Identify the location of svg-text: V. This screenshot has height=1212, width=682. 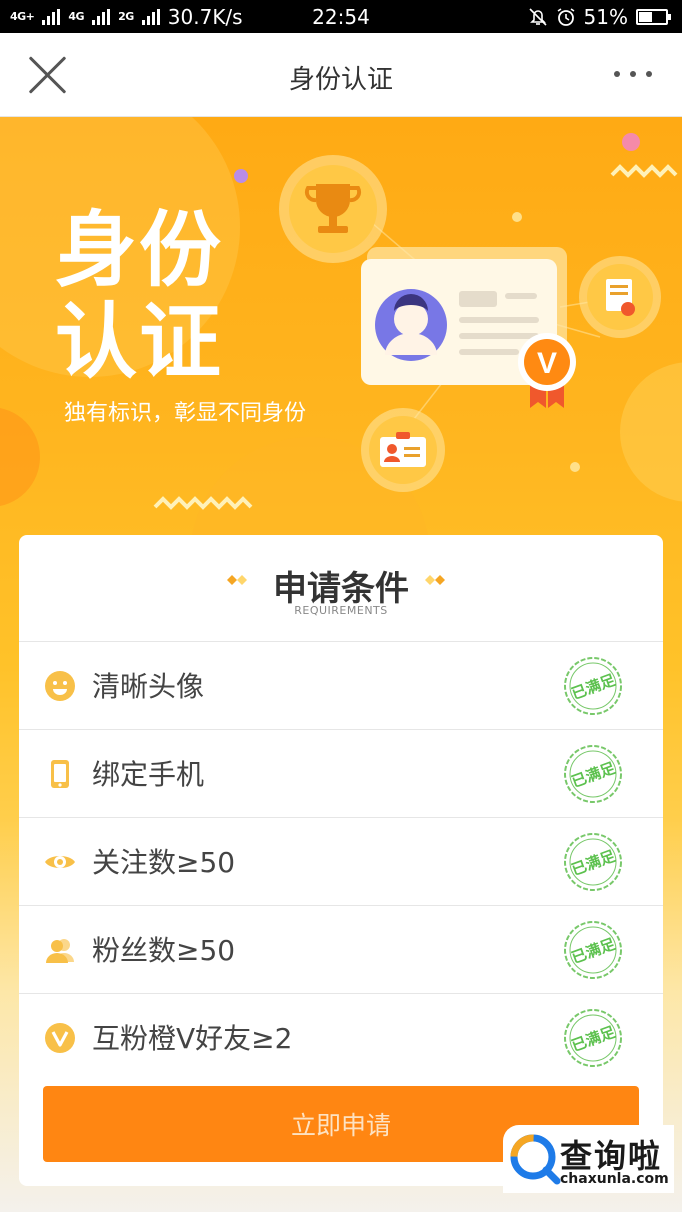
(547, 363).